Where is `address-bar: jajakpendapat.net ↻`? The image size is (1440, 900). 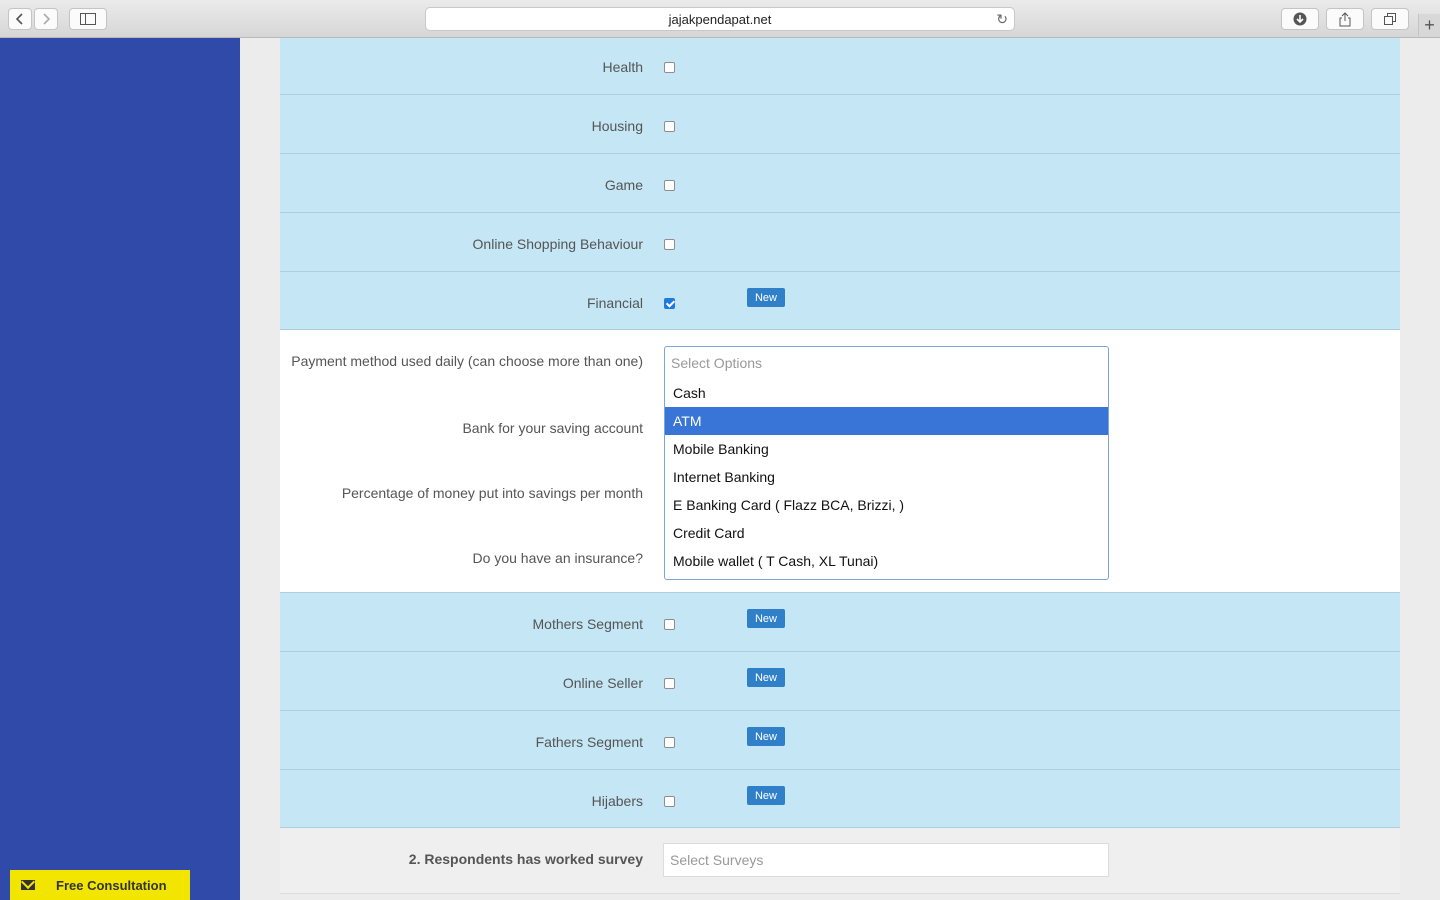
address-bar: jajakpendapat.net ↻ is located at coordinates (720, 19).